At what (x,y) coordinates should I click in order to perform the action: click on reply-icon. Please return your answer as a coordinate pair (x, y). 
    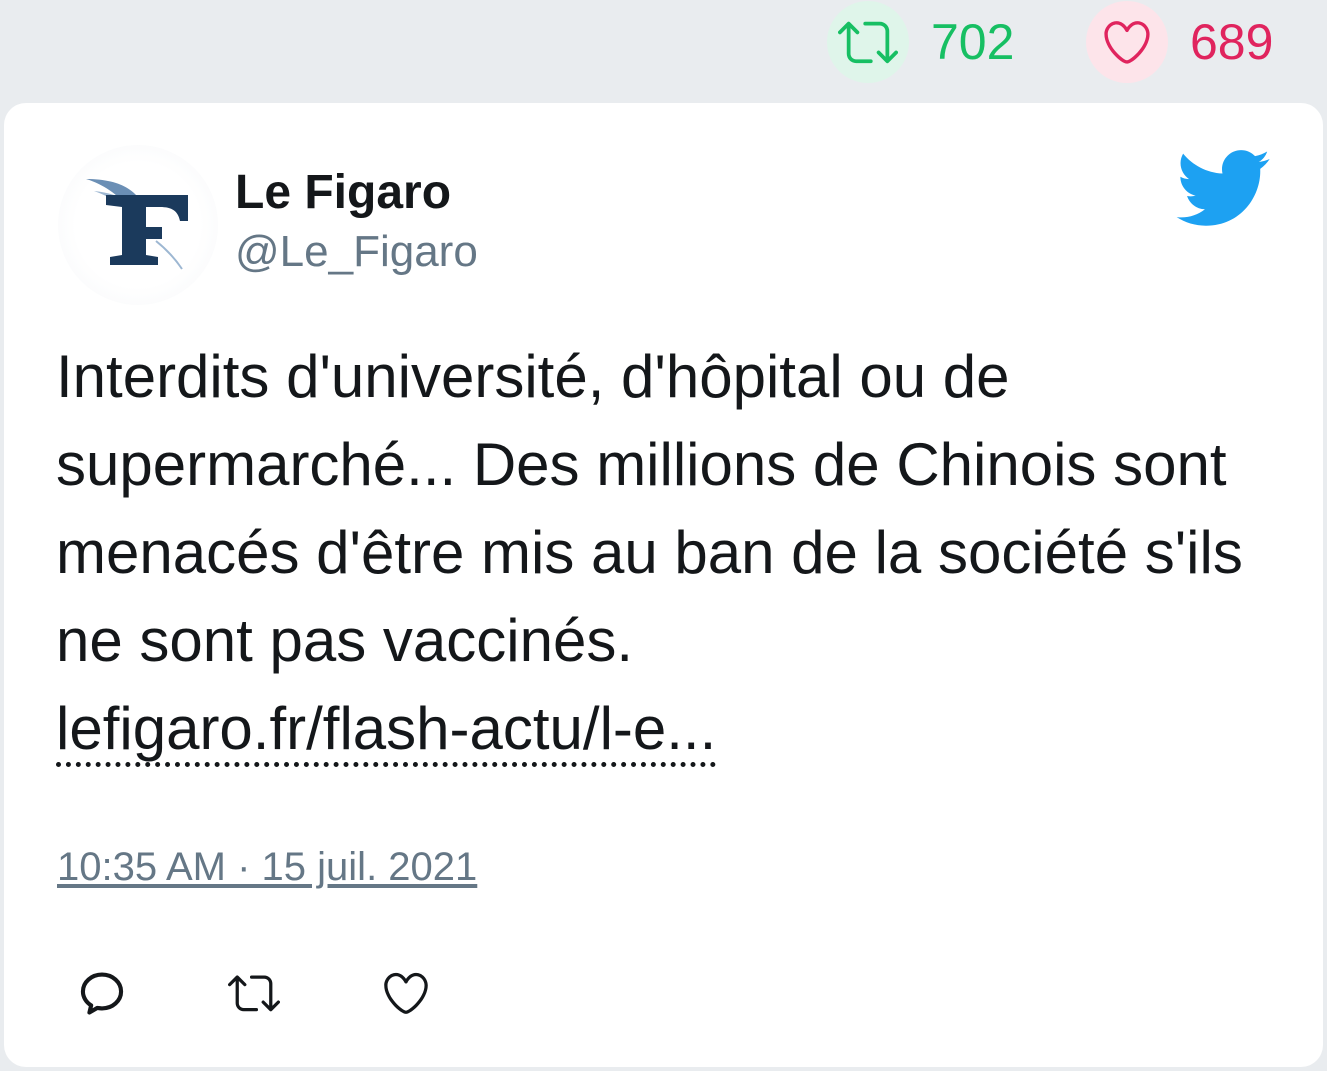
    Looking at the image, I should click on (102, 993).